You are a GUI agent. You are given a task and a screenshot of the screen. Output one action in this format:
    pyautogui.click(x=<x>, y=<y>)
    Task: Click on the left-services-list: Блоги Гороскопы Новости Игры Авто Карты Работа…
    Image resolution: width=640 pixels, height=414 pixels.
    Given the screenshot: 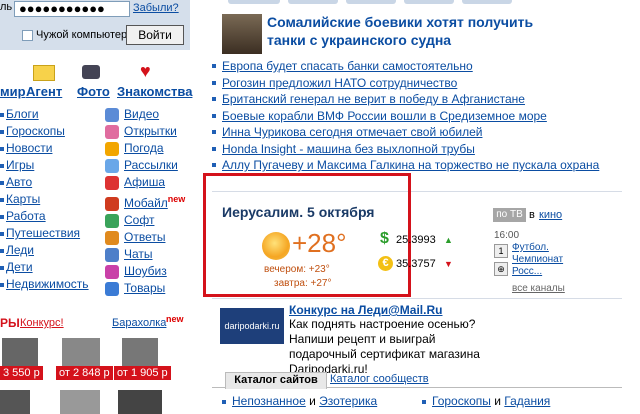 What is the action you would take?
    pyautogui.click(x=50, y=199)
    